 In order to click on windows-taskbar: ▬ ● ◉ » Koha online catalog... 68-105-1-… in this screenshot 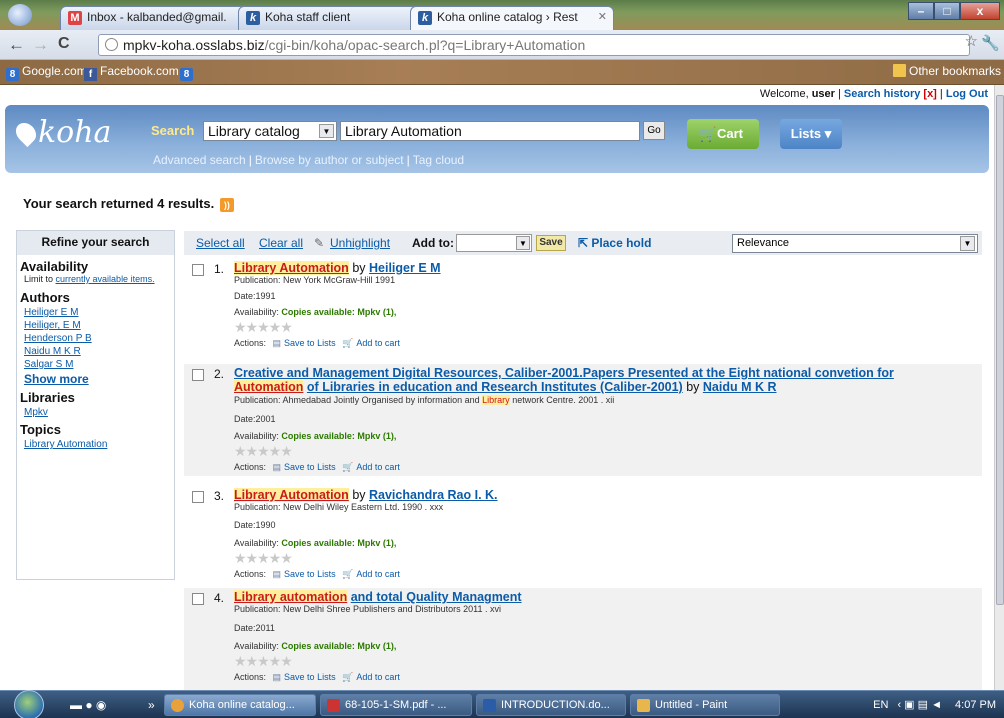, I will do `click(502, 704)`.